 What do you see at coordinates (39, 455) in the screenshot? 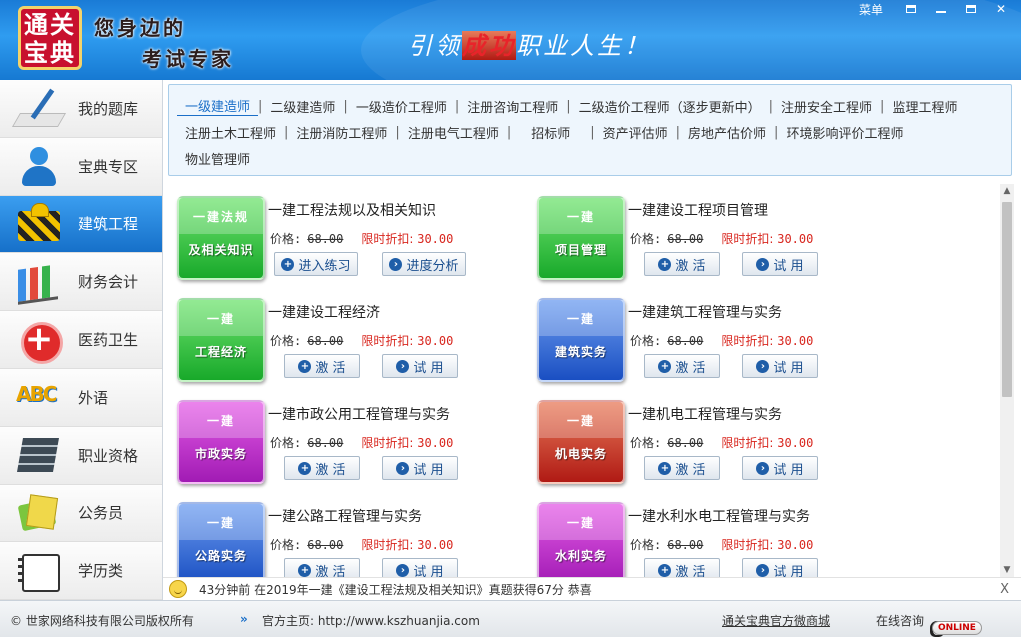
I see `books-icon` at bounding box center [39, 455].